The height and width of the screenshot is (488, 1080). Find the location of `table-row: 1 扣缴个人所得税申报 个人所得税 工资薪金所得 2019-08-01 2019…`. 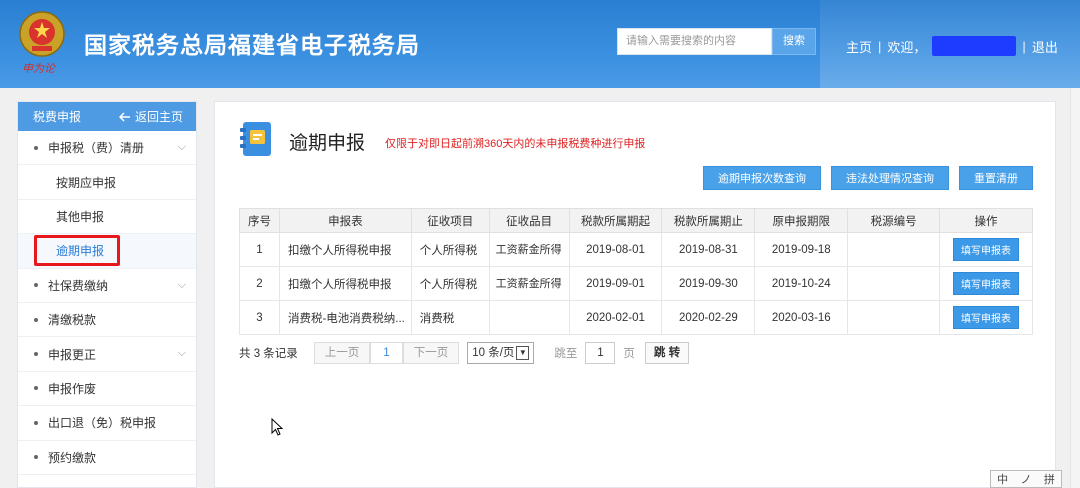

table-row: 1 扣缴个人所得税申报 个人所得税 工资薪金所得 2019-08-01 2019… is located at coordinates (636, 249).